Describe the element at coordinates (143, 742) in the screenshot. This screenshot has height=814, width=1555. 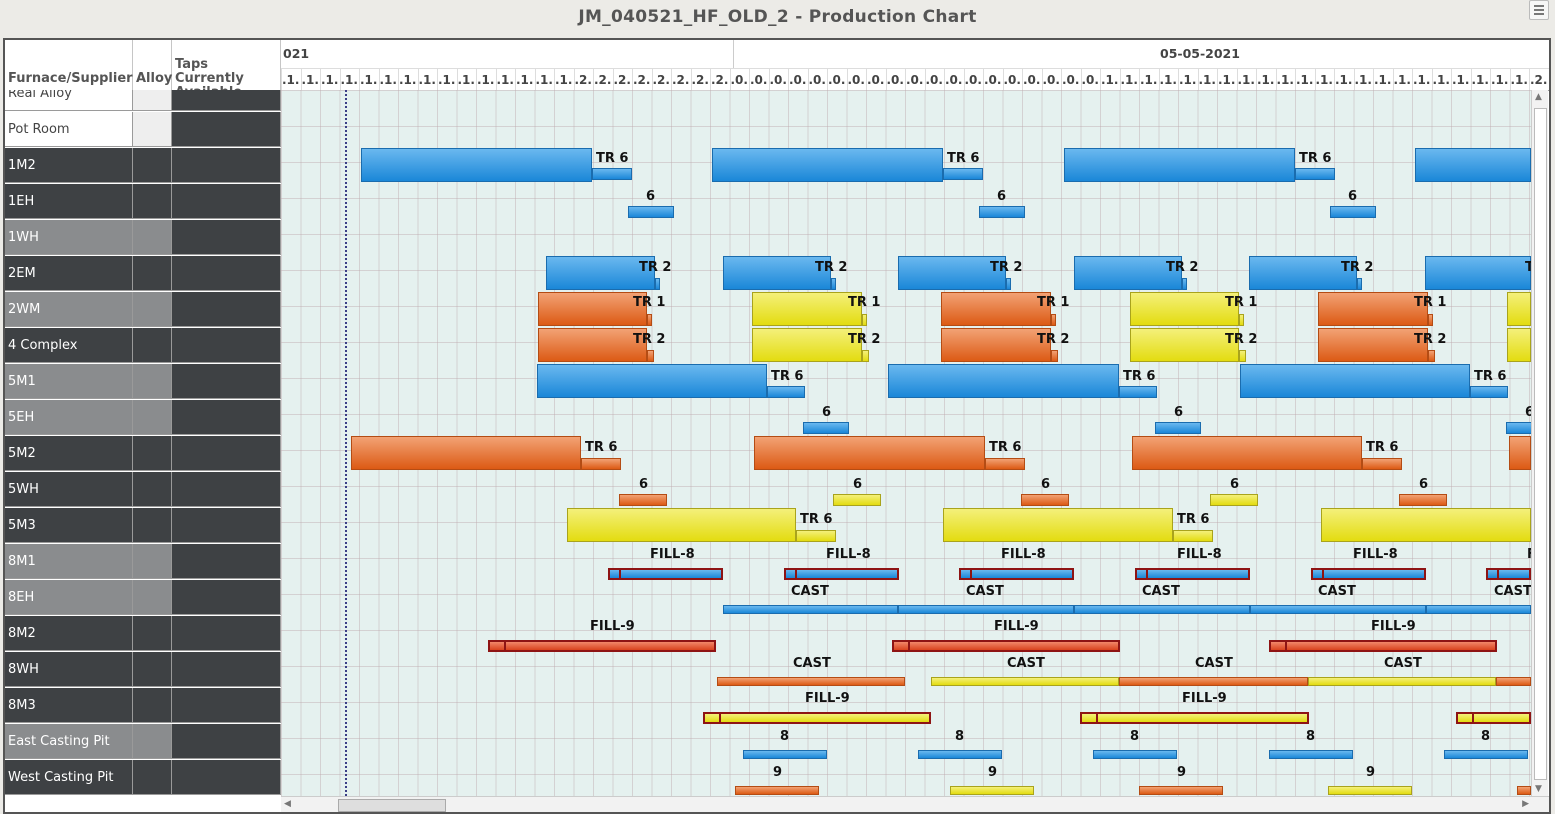
I see `furnace-row: East Casting Pit` at that location.